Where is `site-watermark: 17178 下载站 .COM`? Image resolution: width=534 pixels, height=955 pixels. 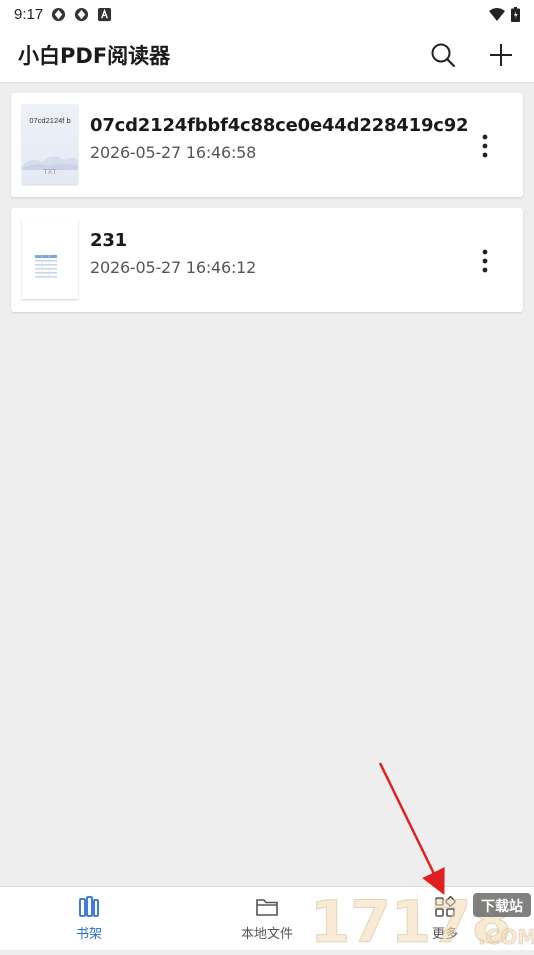 site-watermark: 17178 下载站 .COM is located at coordinates (422, 921).